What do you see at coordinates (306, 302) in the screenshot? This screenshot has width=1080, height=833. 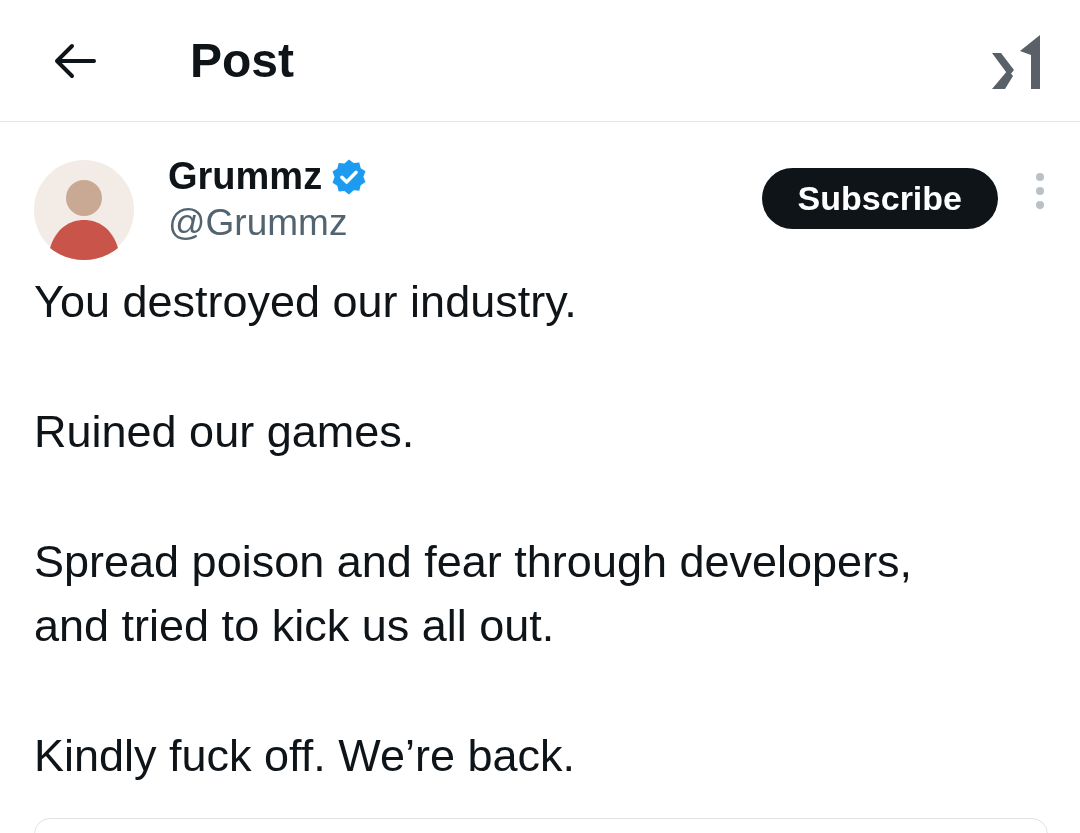 I see `post-paragraph: You destroyed our industry.` at bounding box center [306, 302].